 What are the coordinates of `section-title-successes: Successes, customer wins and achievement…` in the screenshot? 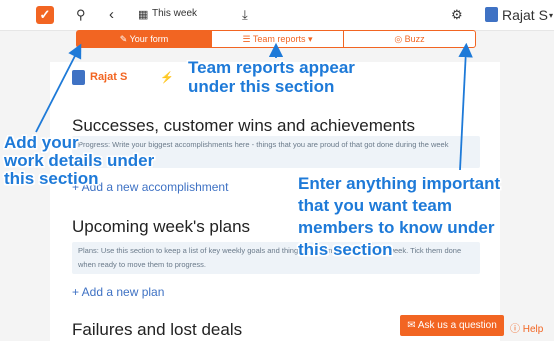 It's located at (243, 125).